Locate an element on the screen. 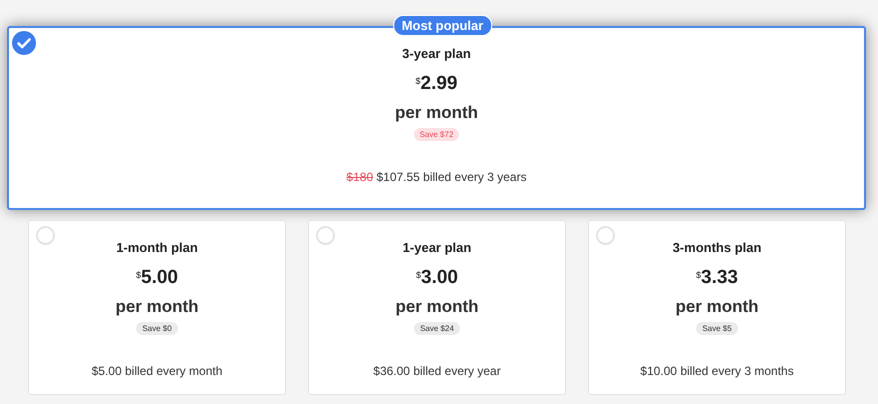 This screenshot has height=404, width=878. savings-tag: Save $5 is located at coordinates (717, 328).